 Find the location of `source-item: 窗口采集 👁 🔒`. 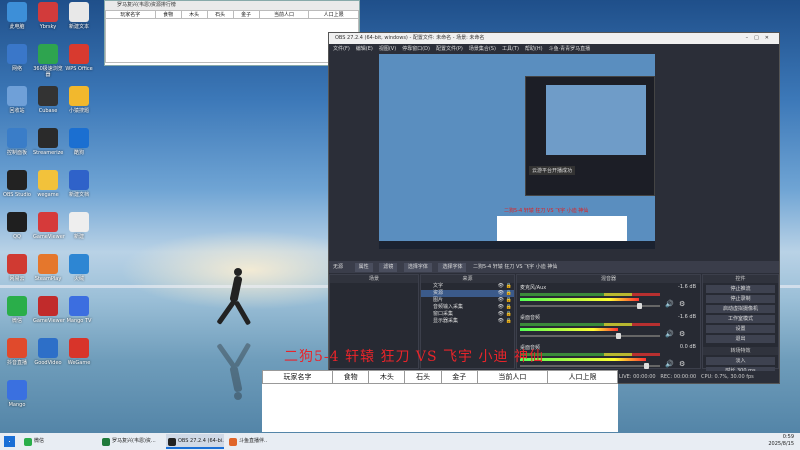

source-item: 窗口采集 👁 🔒 is located at coordinates (467, 314).